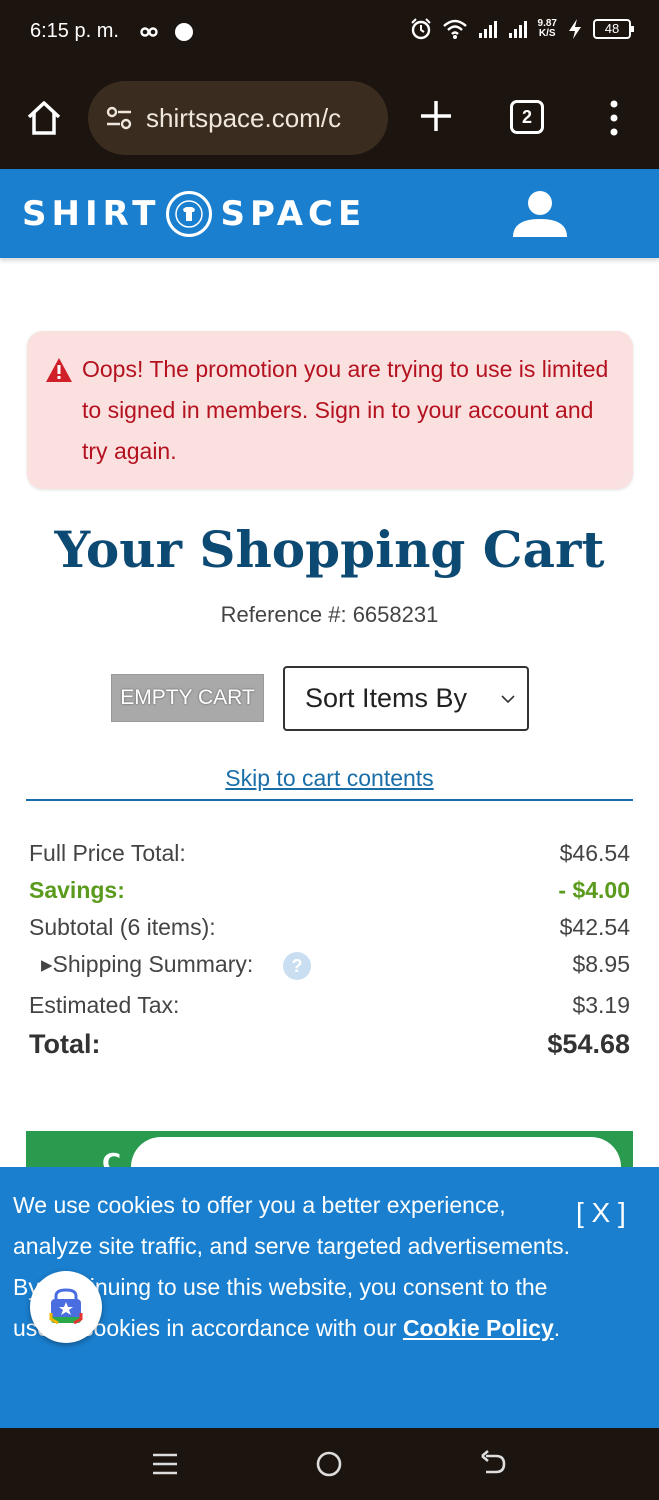  I want to click on site-header: SHIRT SPACE, so click(329, 213).